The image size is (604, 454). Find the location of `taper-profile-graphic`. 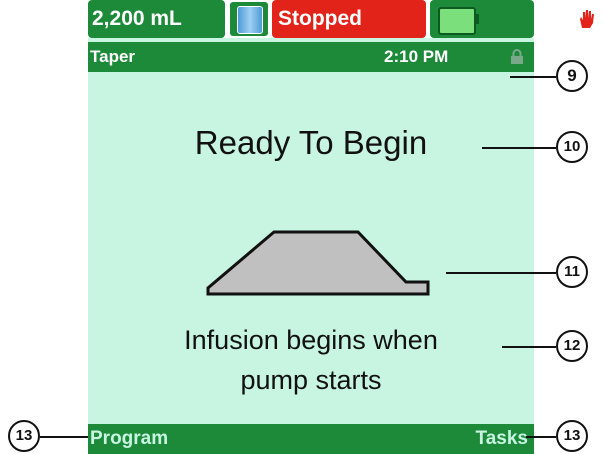

taper-profile-graphic is located at coordinates (318, 263).